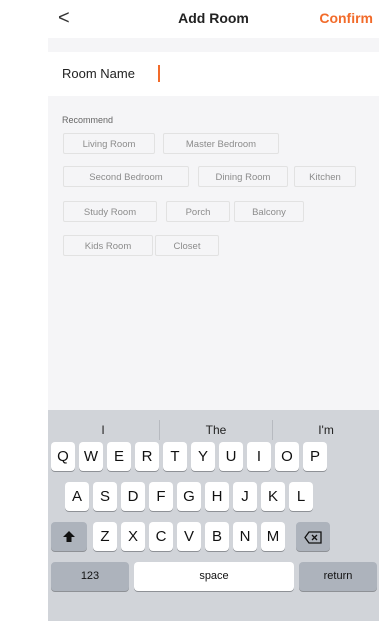 This screenshot has height=621, width=379. What do you see at coordinates (90, 576) in the screenshot?
I see `numbers-key: 123` at bounding box center [90, 576].